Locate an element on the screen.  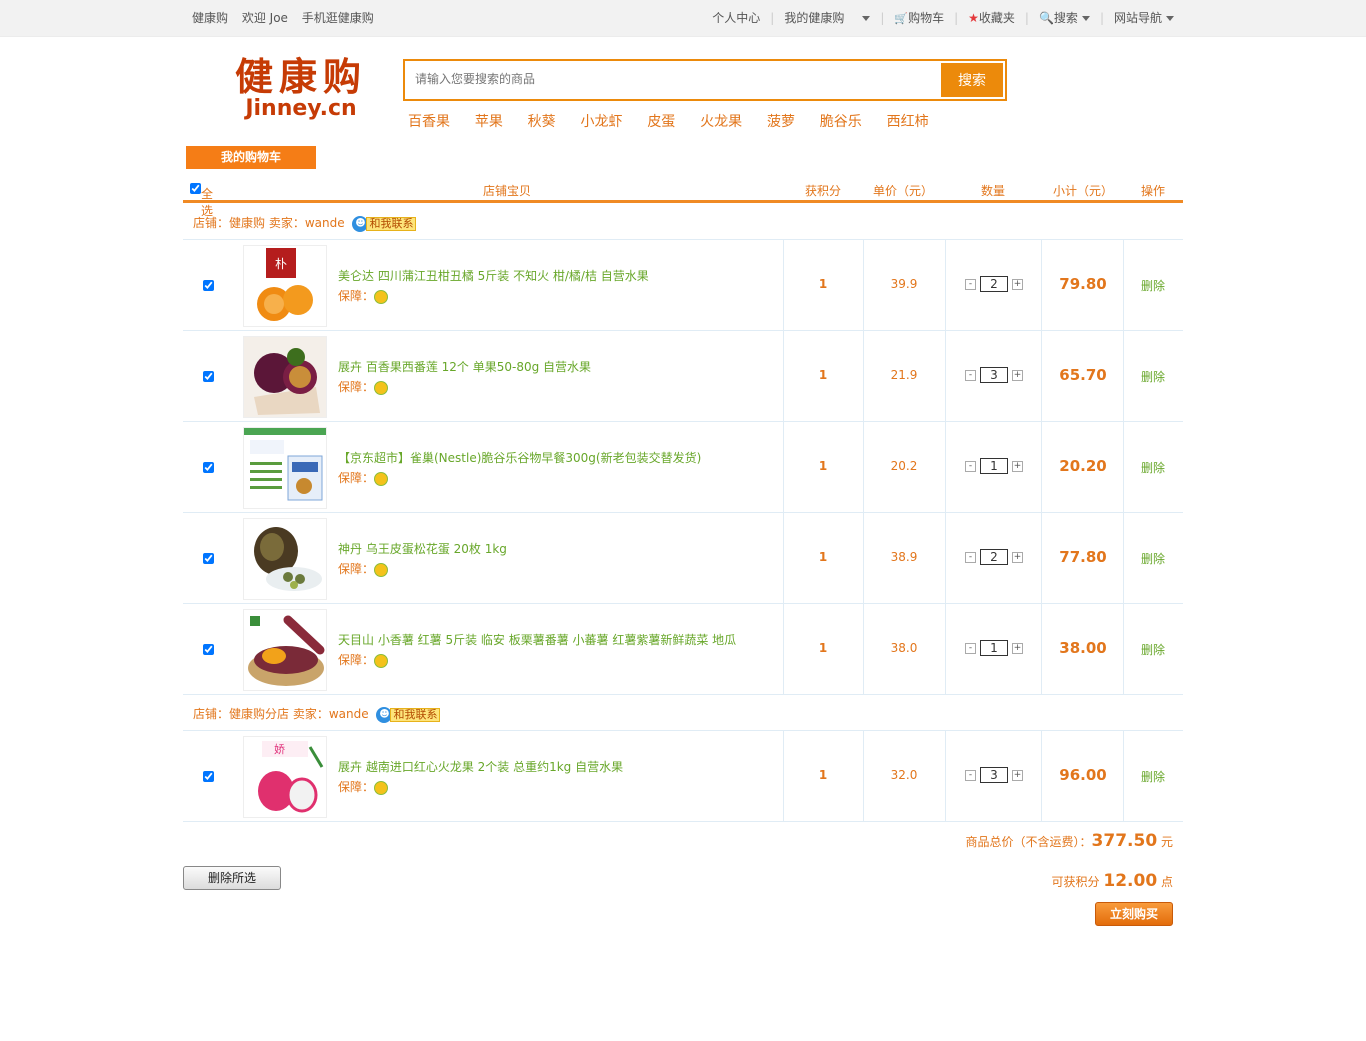
item-subtotal: 77.80 is located at coordinates (1083, 557).